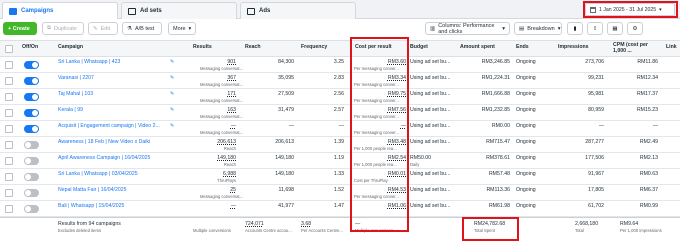 The width and height of the screenshot is (680, 246). Describe the element at coordinates (522, 47) in the screenshot. I see `col-ends: Ends` at that location.